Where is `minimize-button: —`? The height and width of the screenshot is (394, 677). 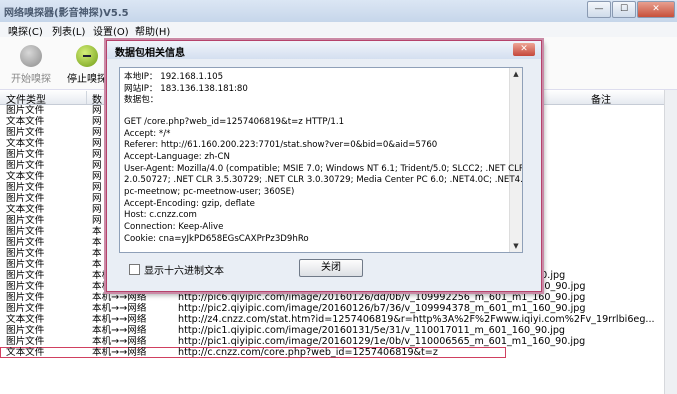
minimize-button: — is located at coordinates (599, 9).